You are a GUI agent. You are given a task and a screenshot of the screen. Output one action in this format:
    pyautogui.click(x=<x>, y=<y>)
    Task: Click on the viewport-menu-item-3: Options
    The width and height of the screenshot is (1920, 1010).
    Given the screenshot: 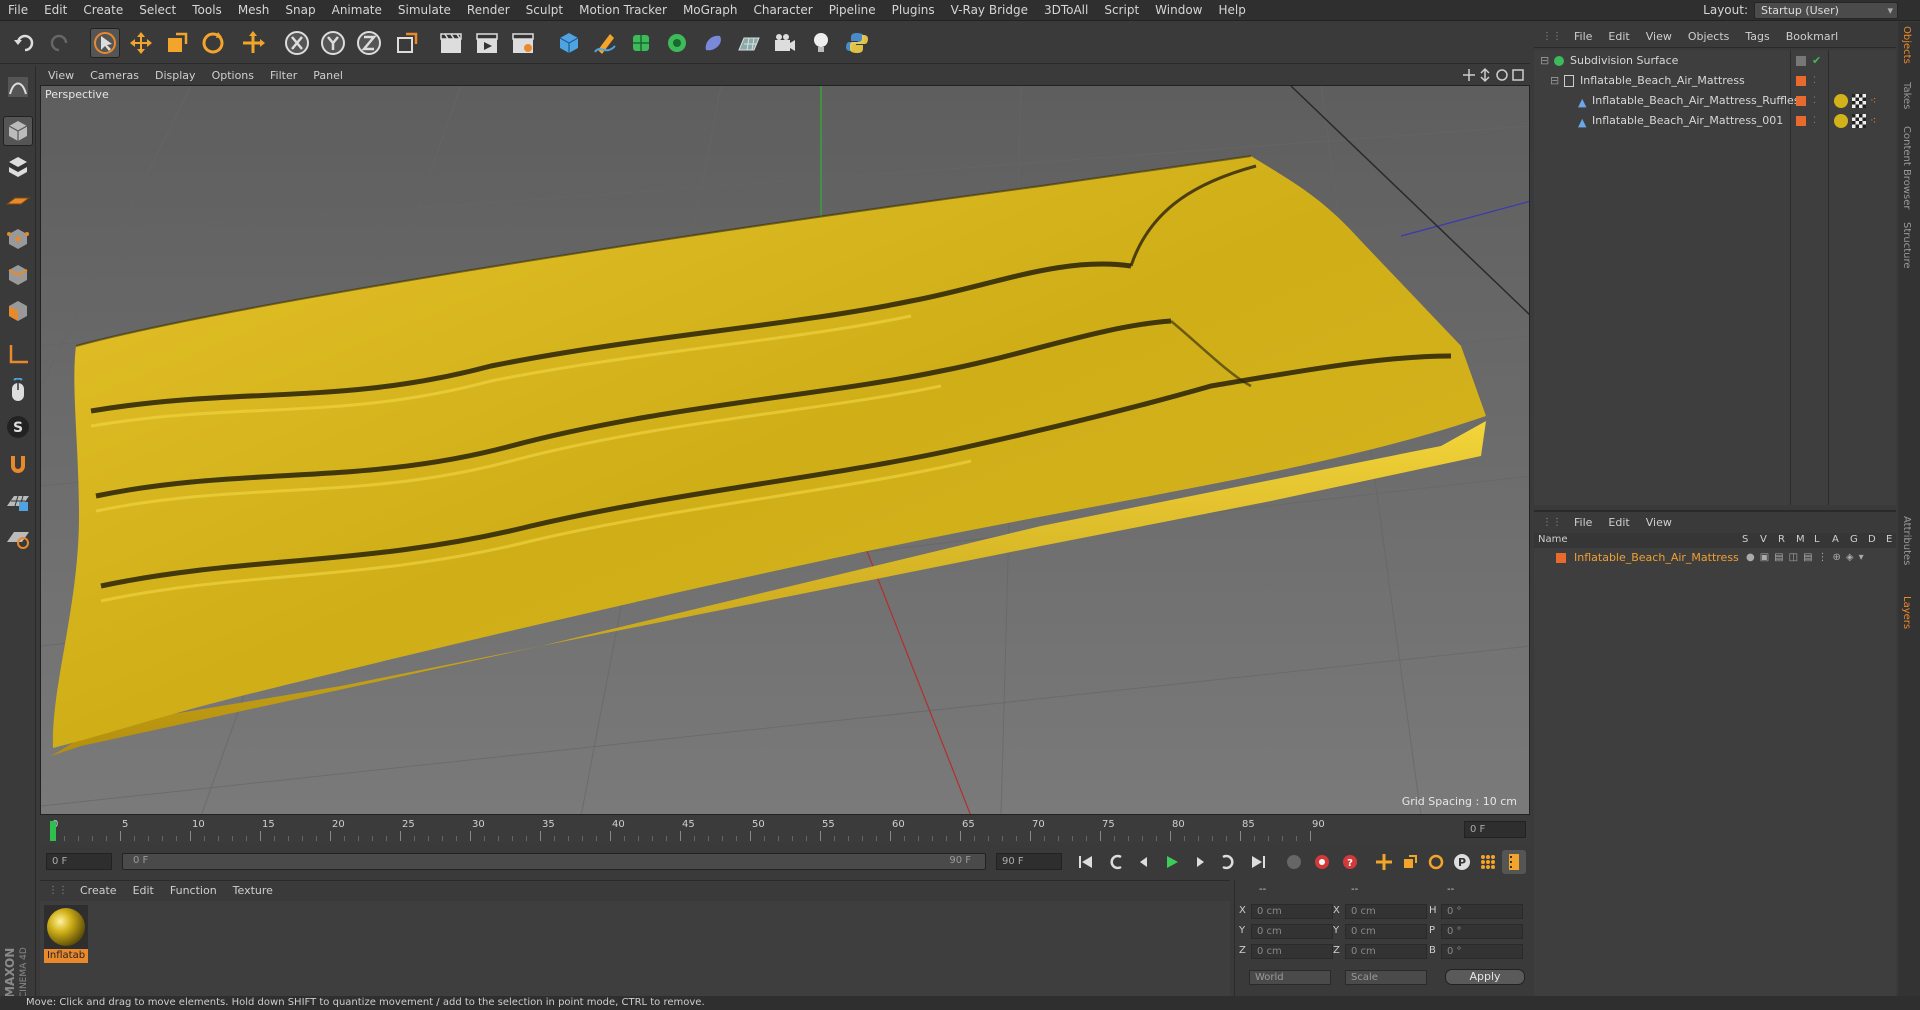 What is the action you would take?
    pyautogui.click(x=233, y=75)
    